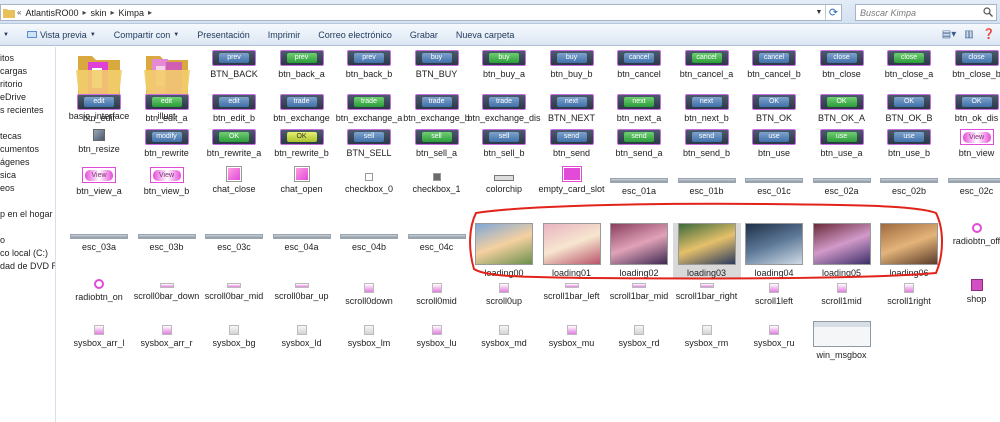 This screenshot has height=422, width=1000. What do you see at coordinates (99, 334) in the screenshot?
I see `file-item: sysbox_arr_l` at bounding box center [99, 334].